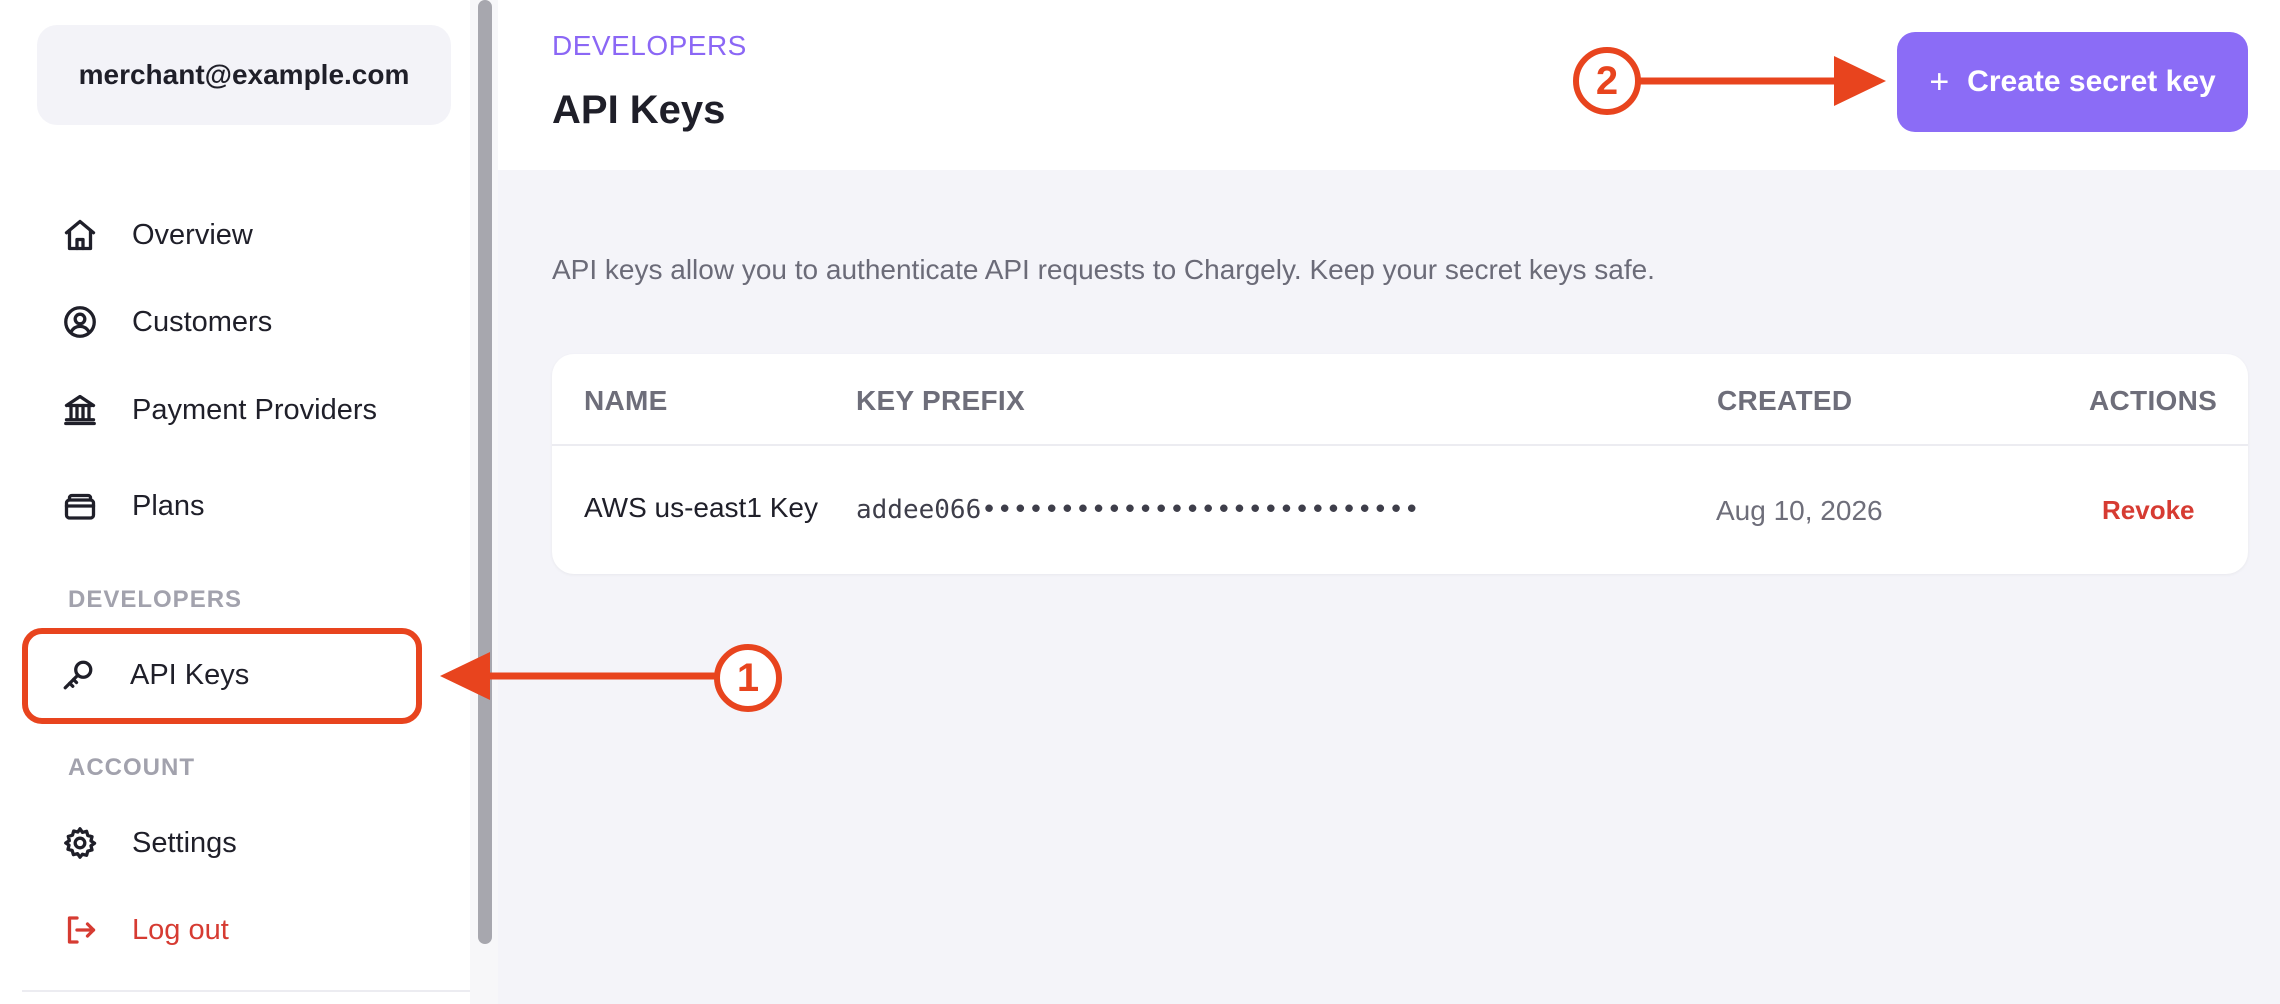  What do you see at coordinates (184, 842) in the screenshot?
I see `sidebar-item-label: Settings` at bounding box center [184, 842].